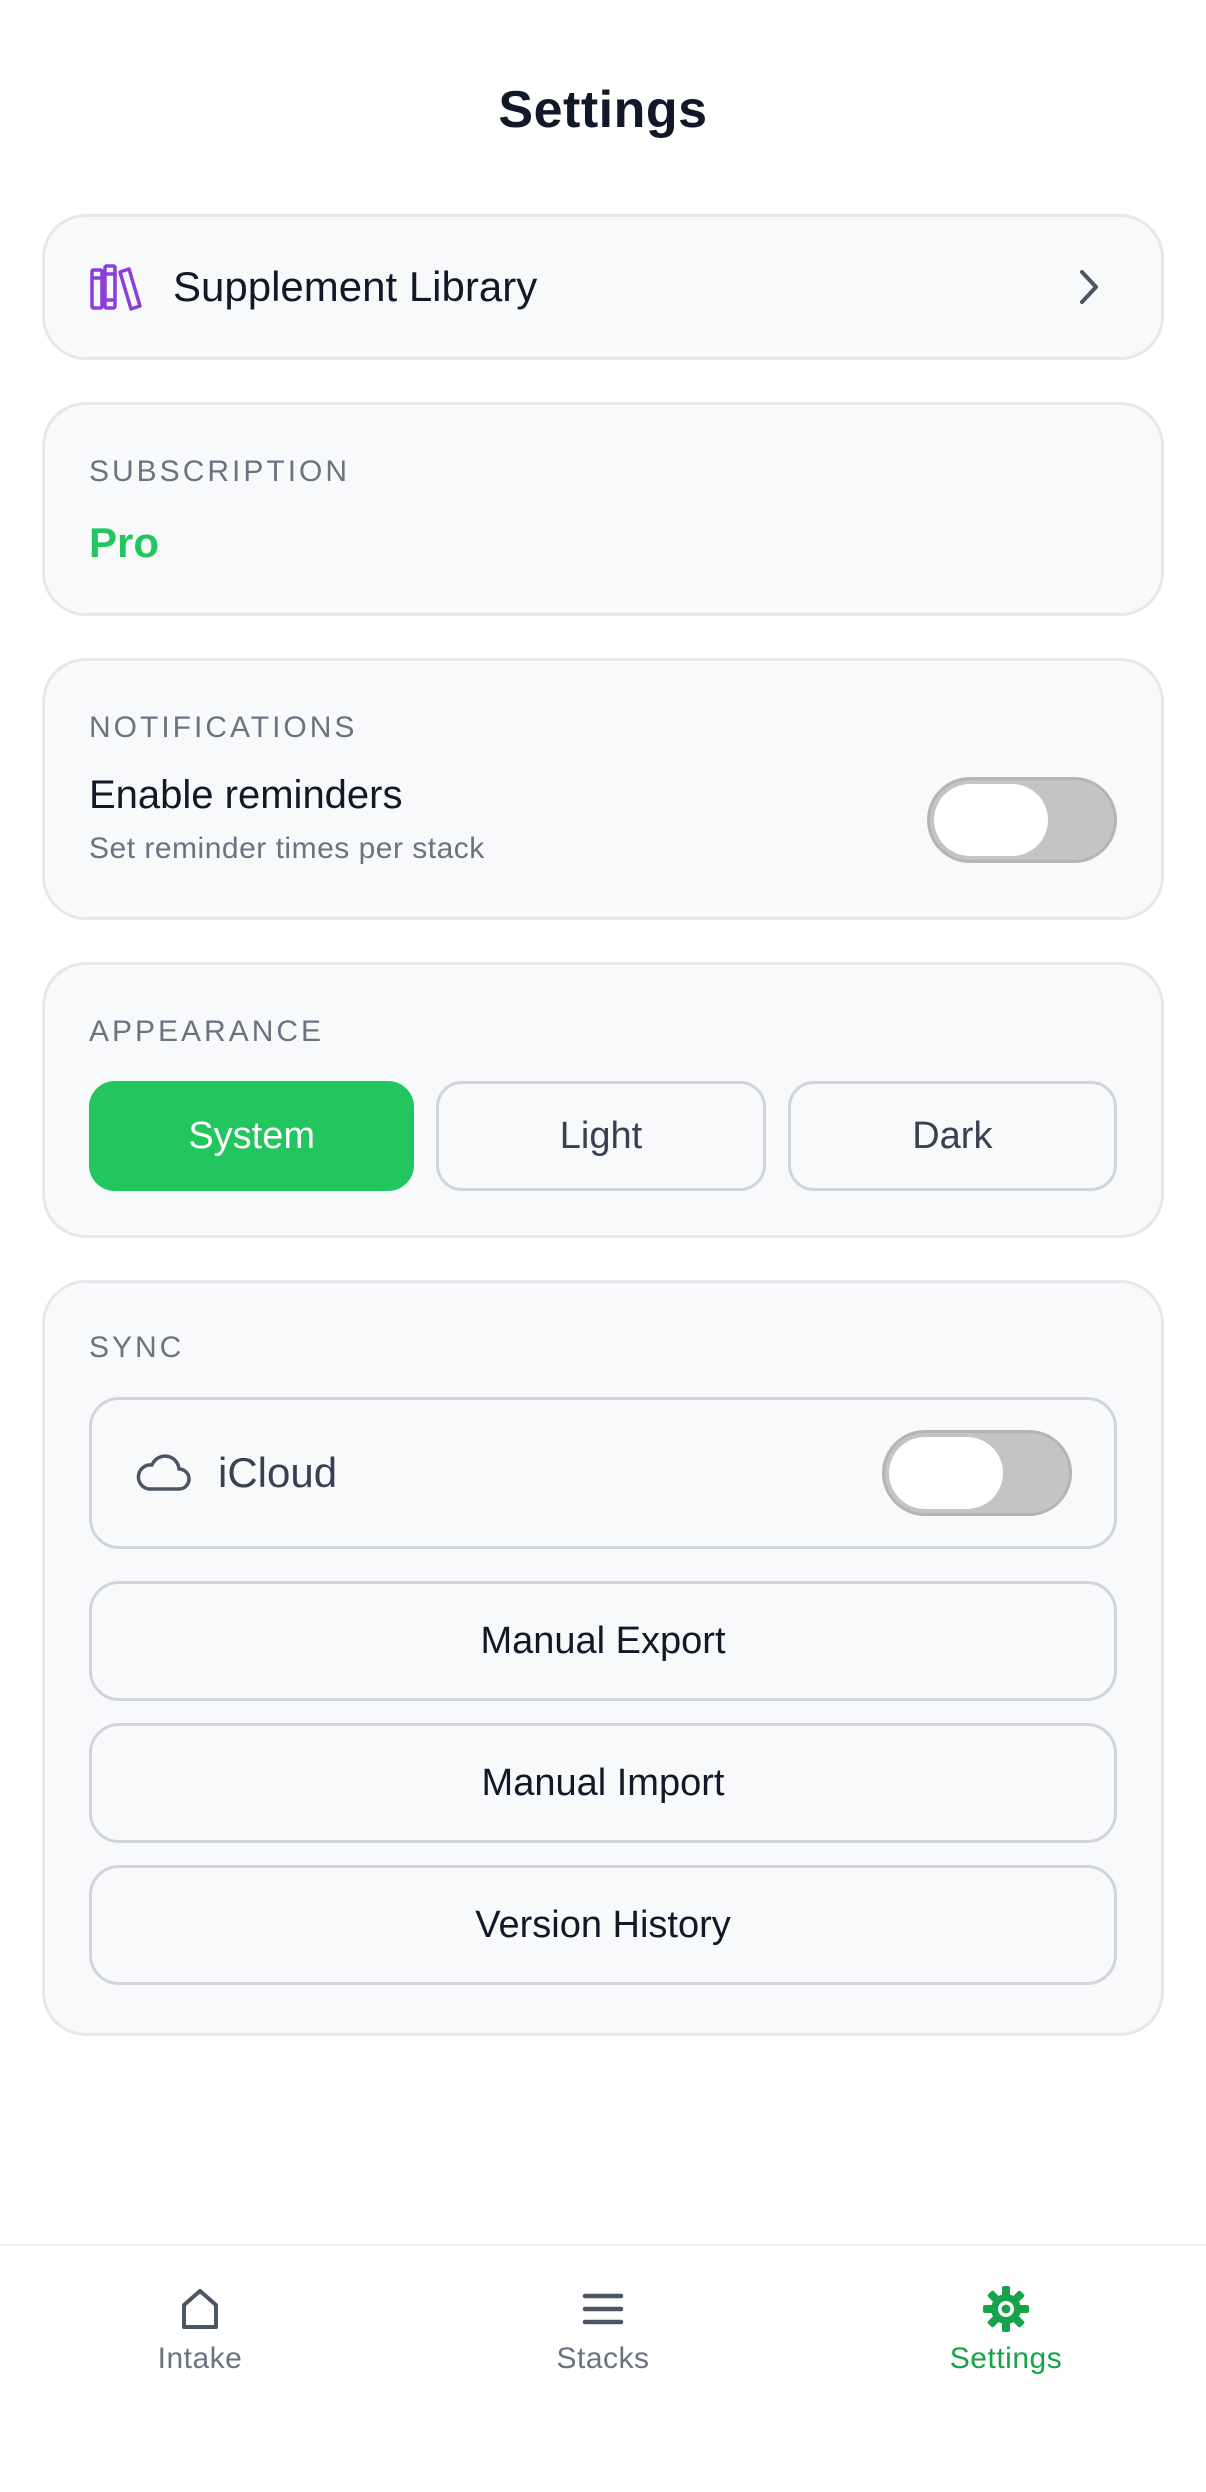 This screenshot has height=2492, width=1206. Describe the element at coordinates (278, 1472) in the screenshot. I see `icloud-label: iCloud` at that location.